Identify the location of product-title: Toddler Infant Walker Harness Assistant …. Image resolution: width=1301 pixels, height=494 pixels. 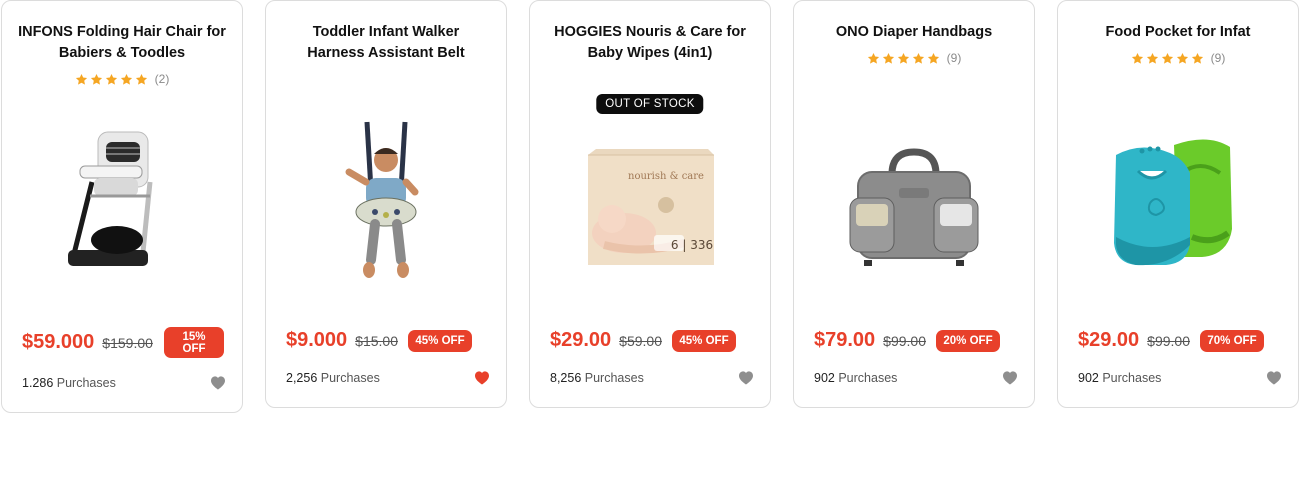
(386, 43).